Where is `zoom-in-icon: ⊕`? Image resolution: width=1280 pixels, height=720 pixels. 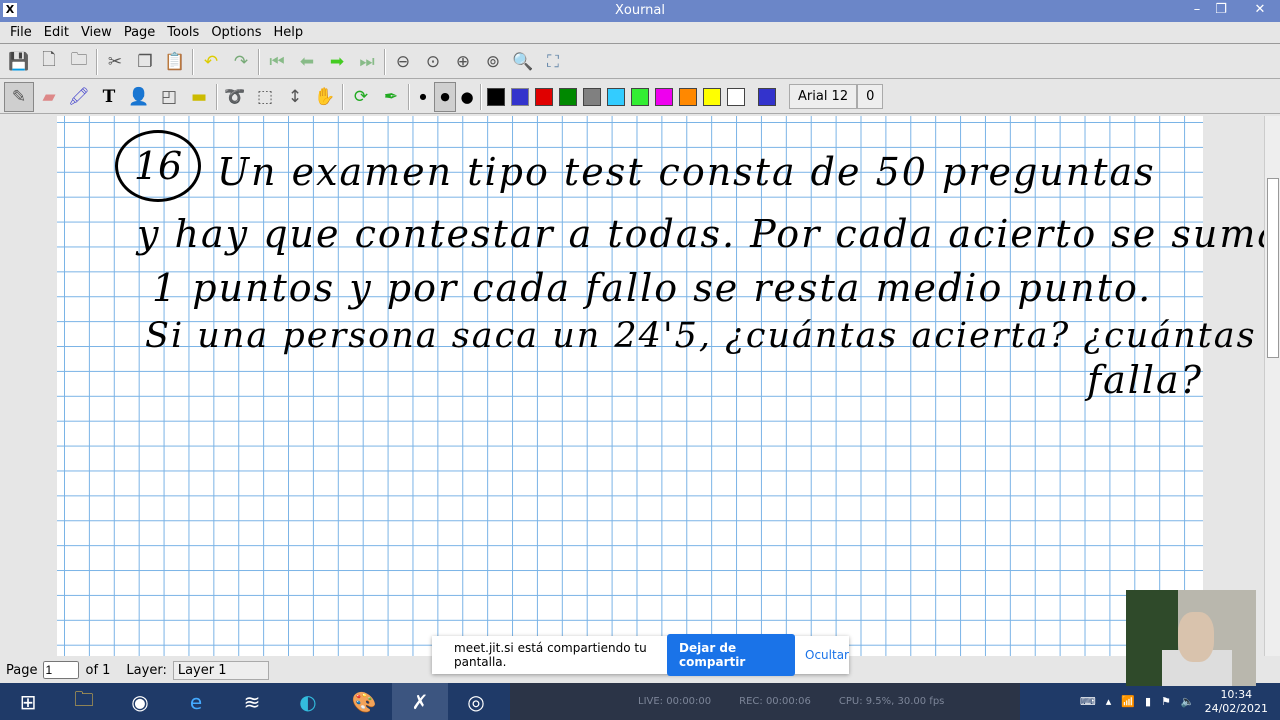
zoom-in-icon: ⊕ is located at coordinates (463, 62).